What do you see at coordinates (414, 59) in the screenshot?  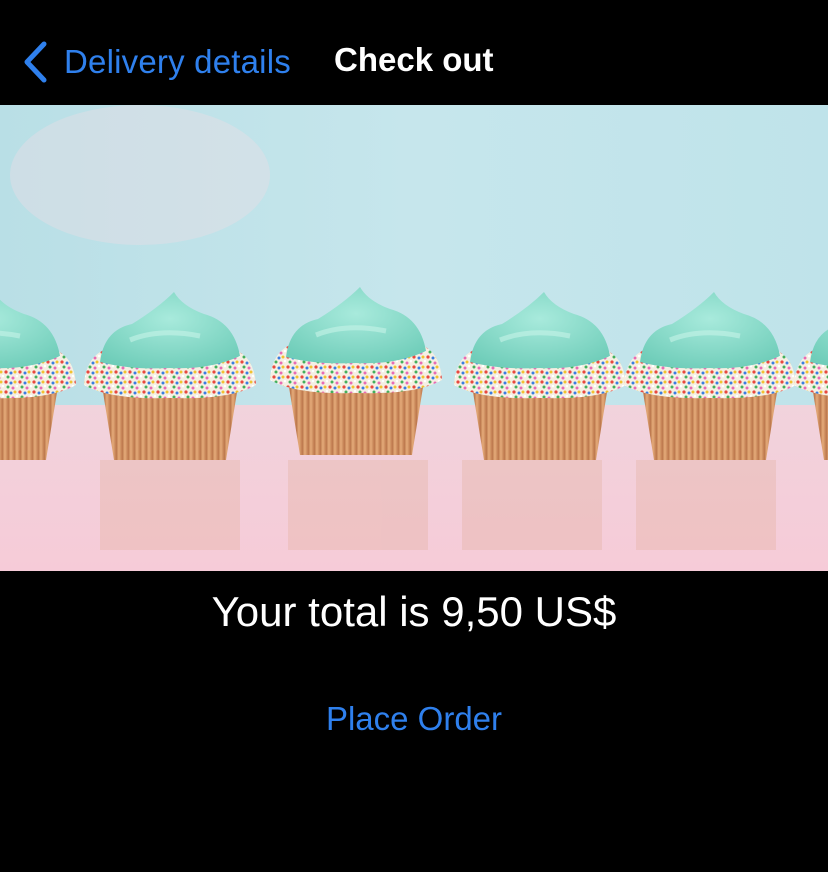 I see `page-title: Check out` at bounding box center [414, 59].